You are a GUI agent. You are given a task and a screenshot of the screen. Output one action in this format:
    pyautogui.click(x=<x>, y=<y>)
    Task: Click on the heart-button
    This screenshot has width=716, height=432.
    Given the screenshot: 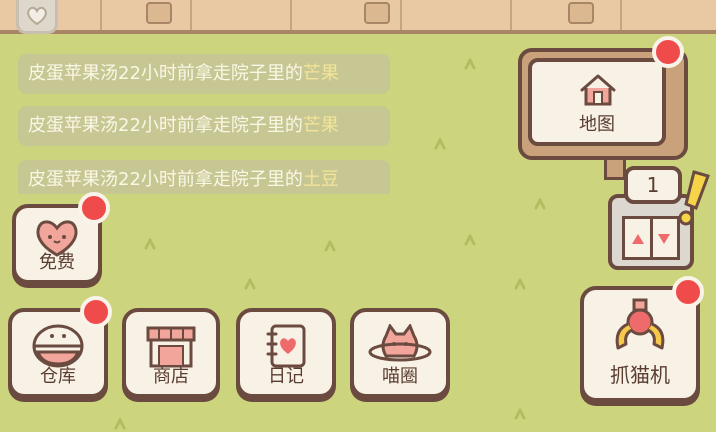 What is the action you would take?
    pyautogui.click(x=37, y=17)
    